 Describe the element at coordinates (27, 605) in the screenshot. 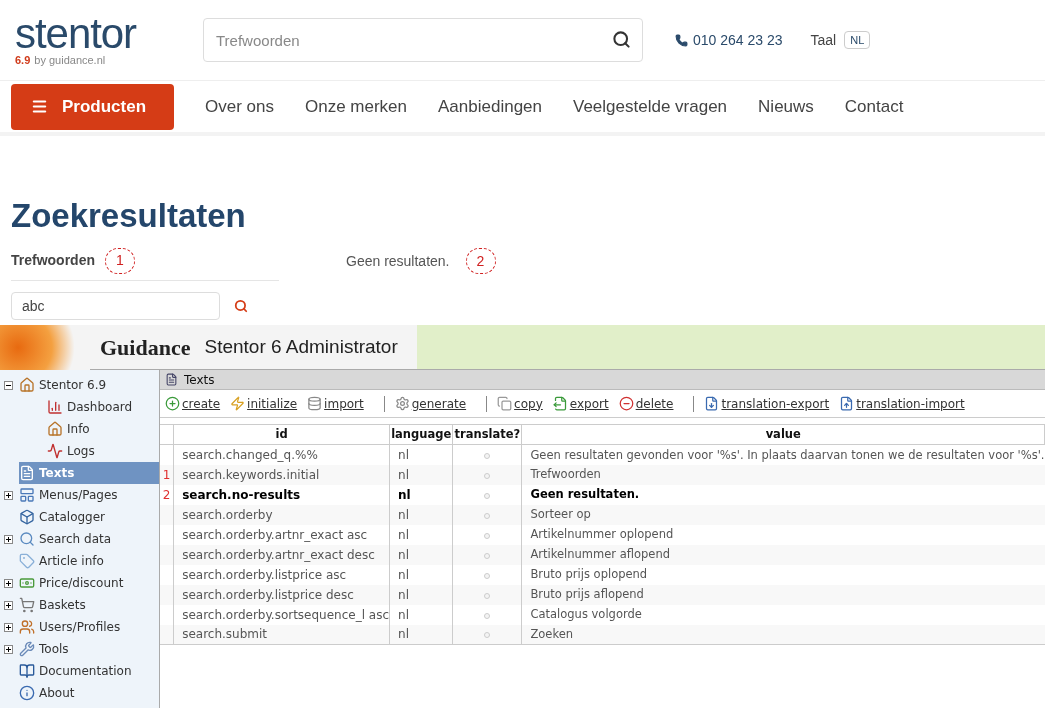

I see `cart-icon` at that location.